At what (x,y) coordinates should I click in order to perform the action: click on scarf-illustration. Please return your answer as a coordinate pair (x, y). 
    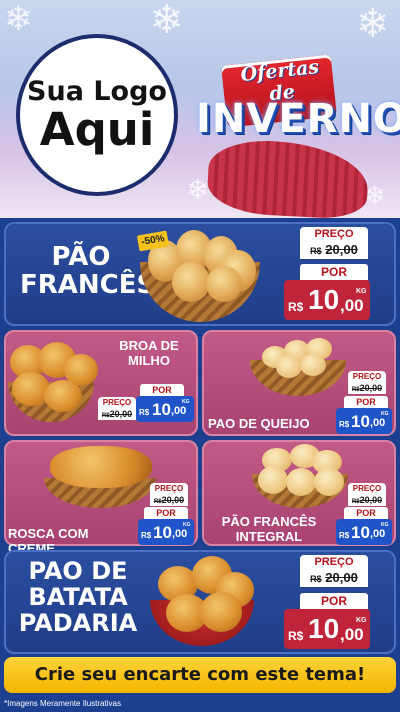
    Looking at the image, I should click on (288, 177).